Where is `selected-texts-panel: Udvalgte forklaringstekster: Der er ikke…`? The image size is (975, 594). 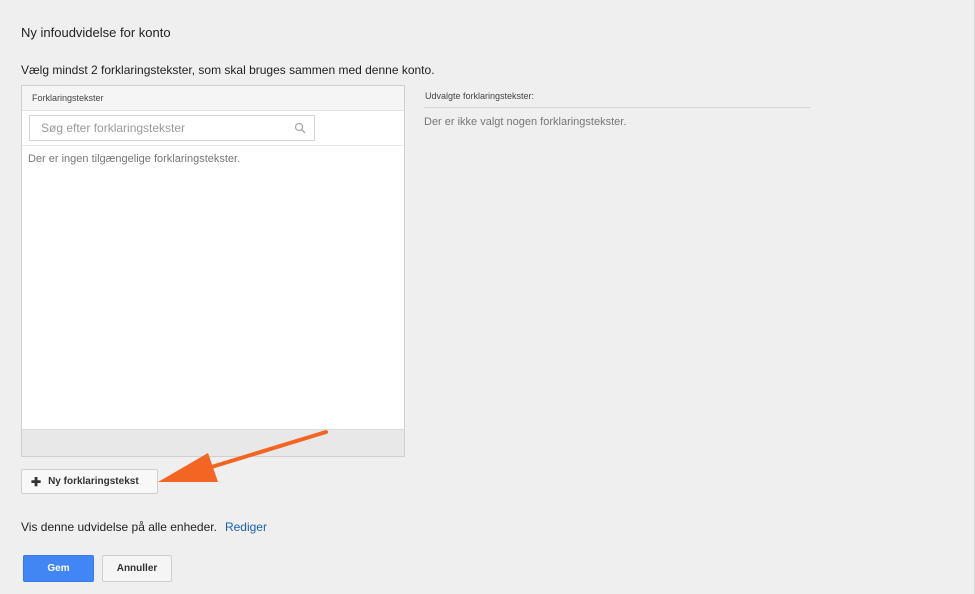 selected-texts-panel: Udvalgte forklaringstekster: Der er ikke… is located at coordinates (617, 106).